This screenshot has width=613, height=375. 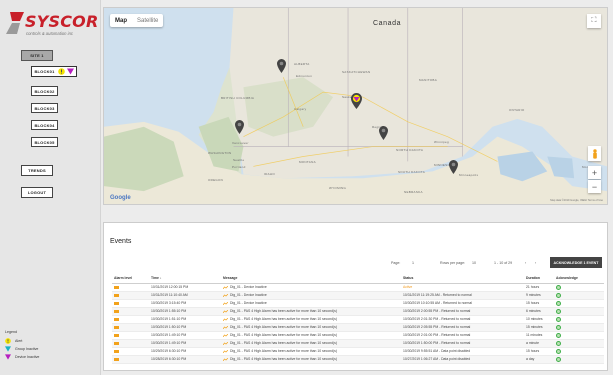 I want to click on brand-logo: SYSCOR controls & automation inc, so click(x=52, y=27).